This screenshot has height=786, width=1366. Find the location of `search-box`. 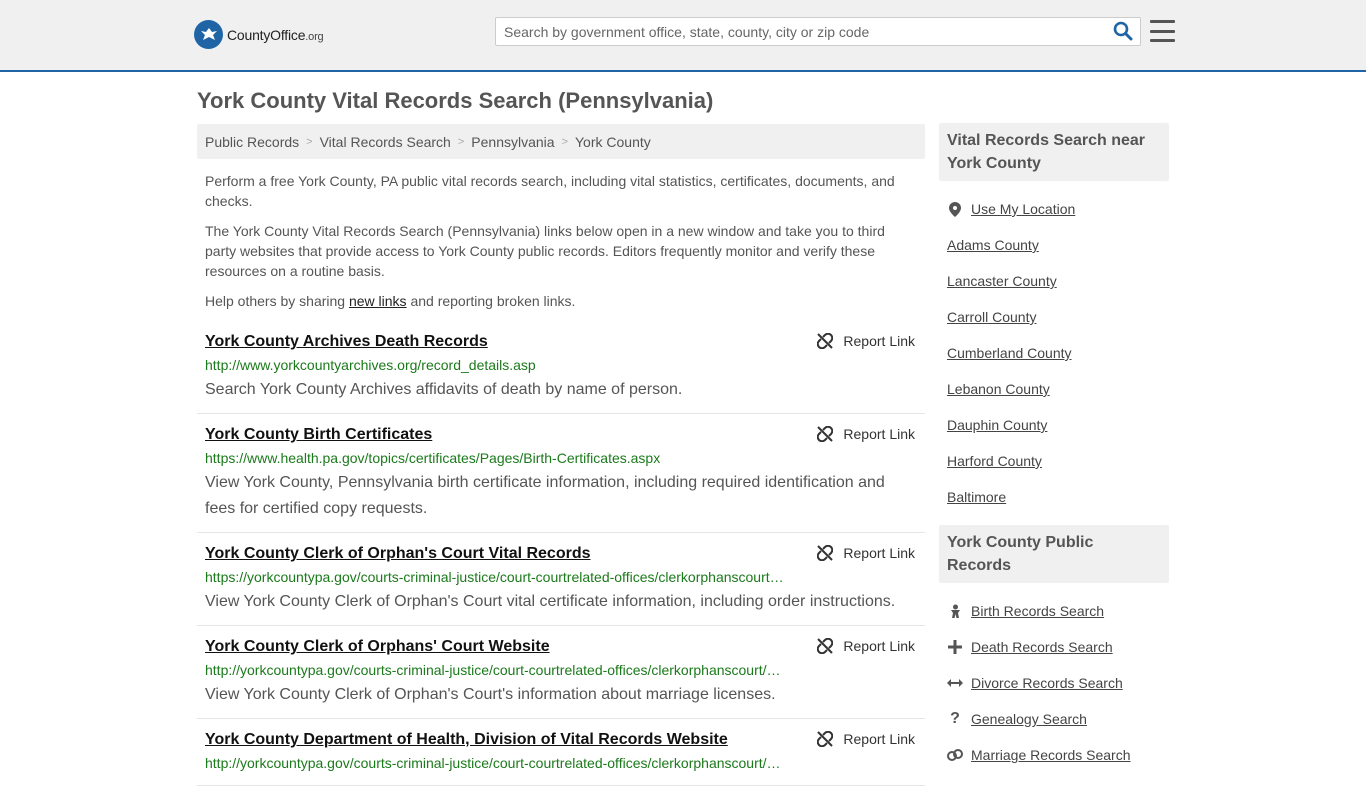

search-box is located at coordinates (818, 31).